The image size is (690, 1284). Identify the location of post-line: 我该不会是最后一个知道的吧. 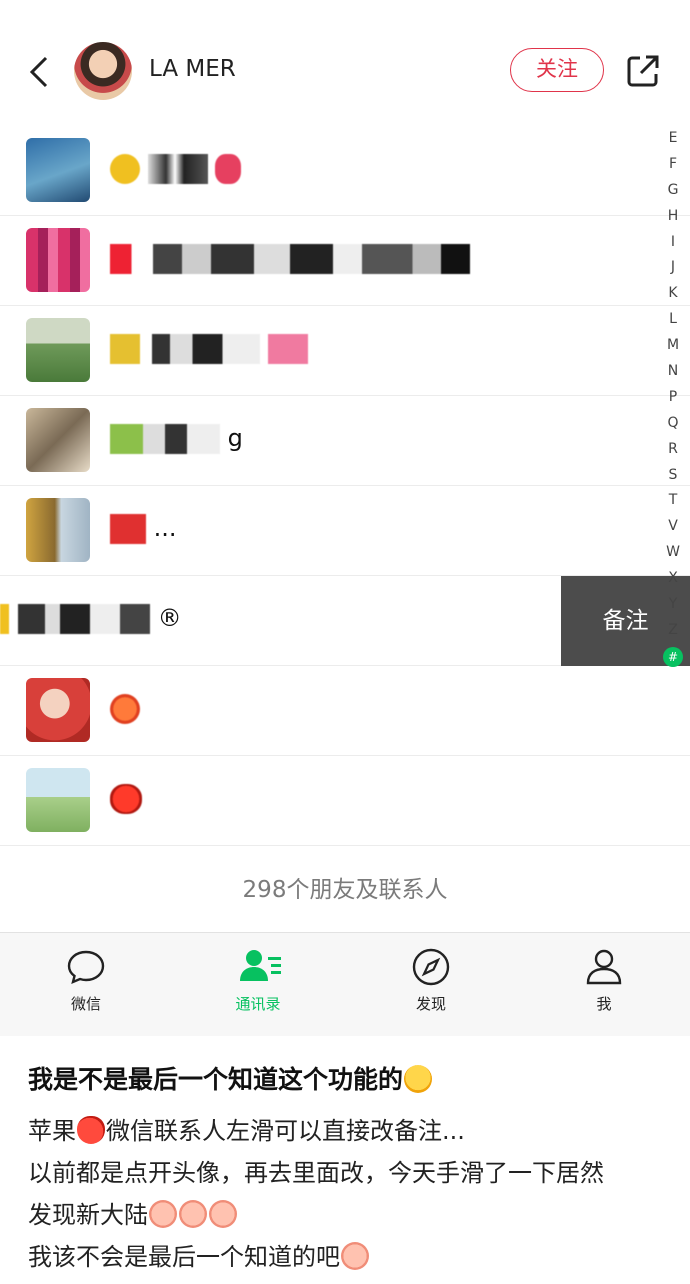
(348, 1257).